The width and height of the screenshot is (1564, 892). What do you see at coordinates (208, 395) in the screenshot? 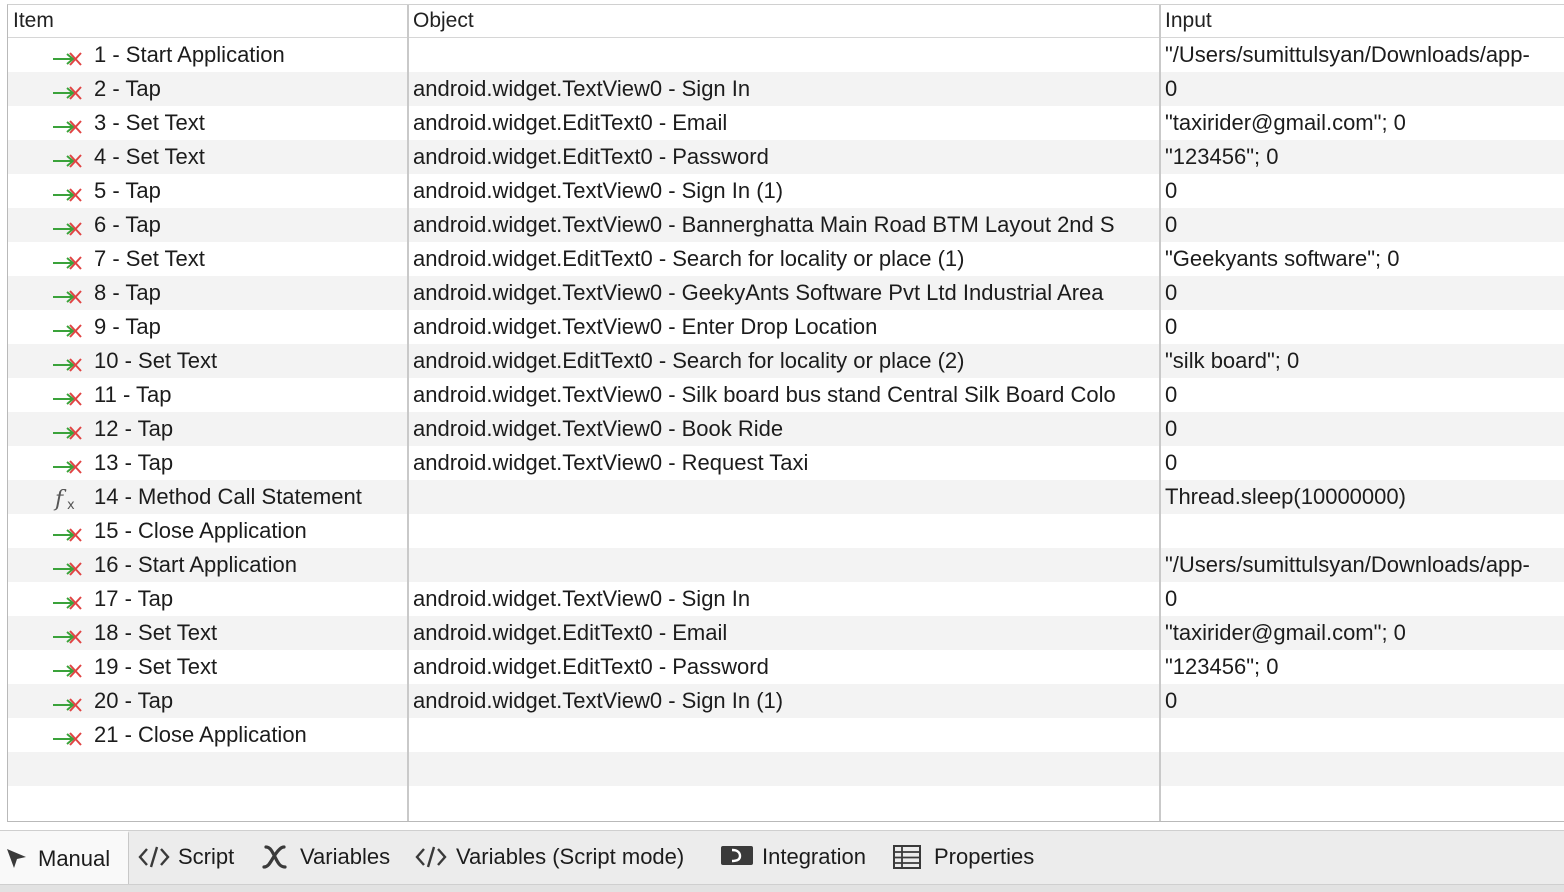
I see `item-cell: 11 - Tap` at bounding box center [208, 395].